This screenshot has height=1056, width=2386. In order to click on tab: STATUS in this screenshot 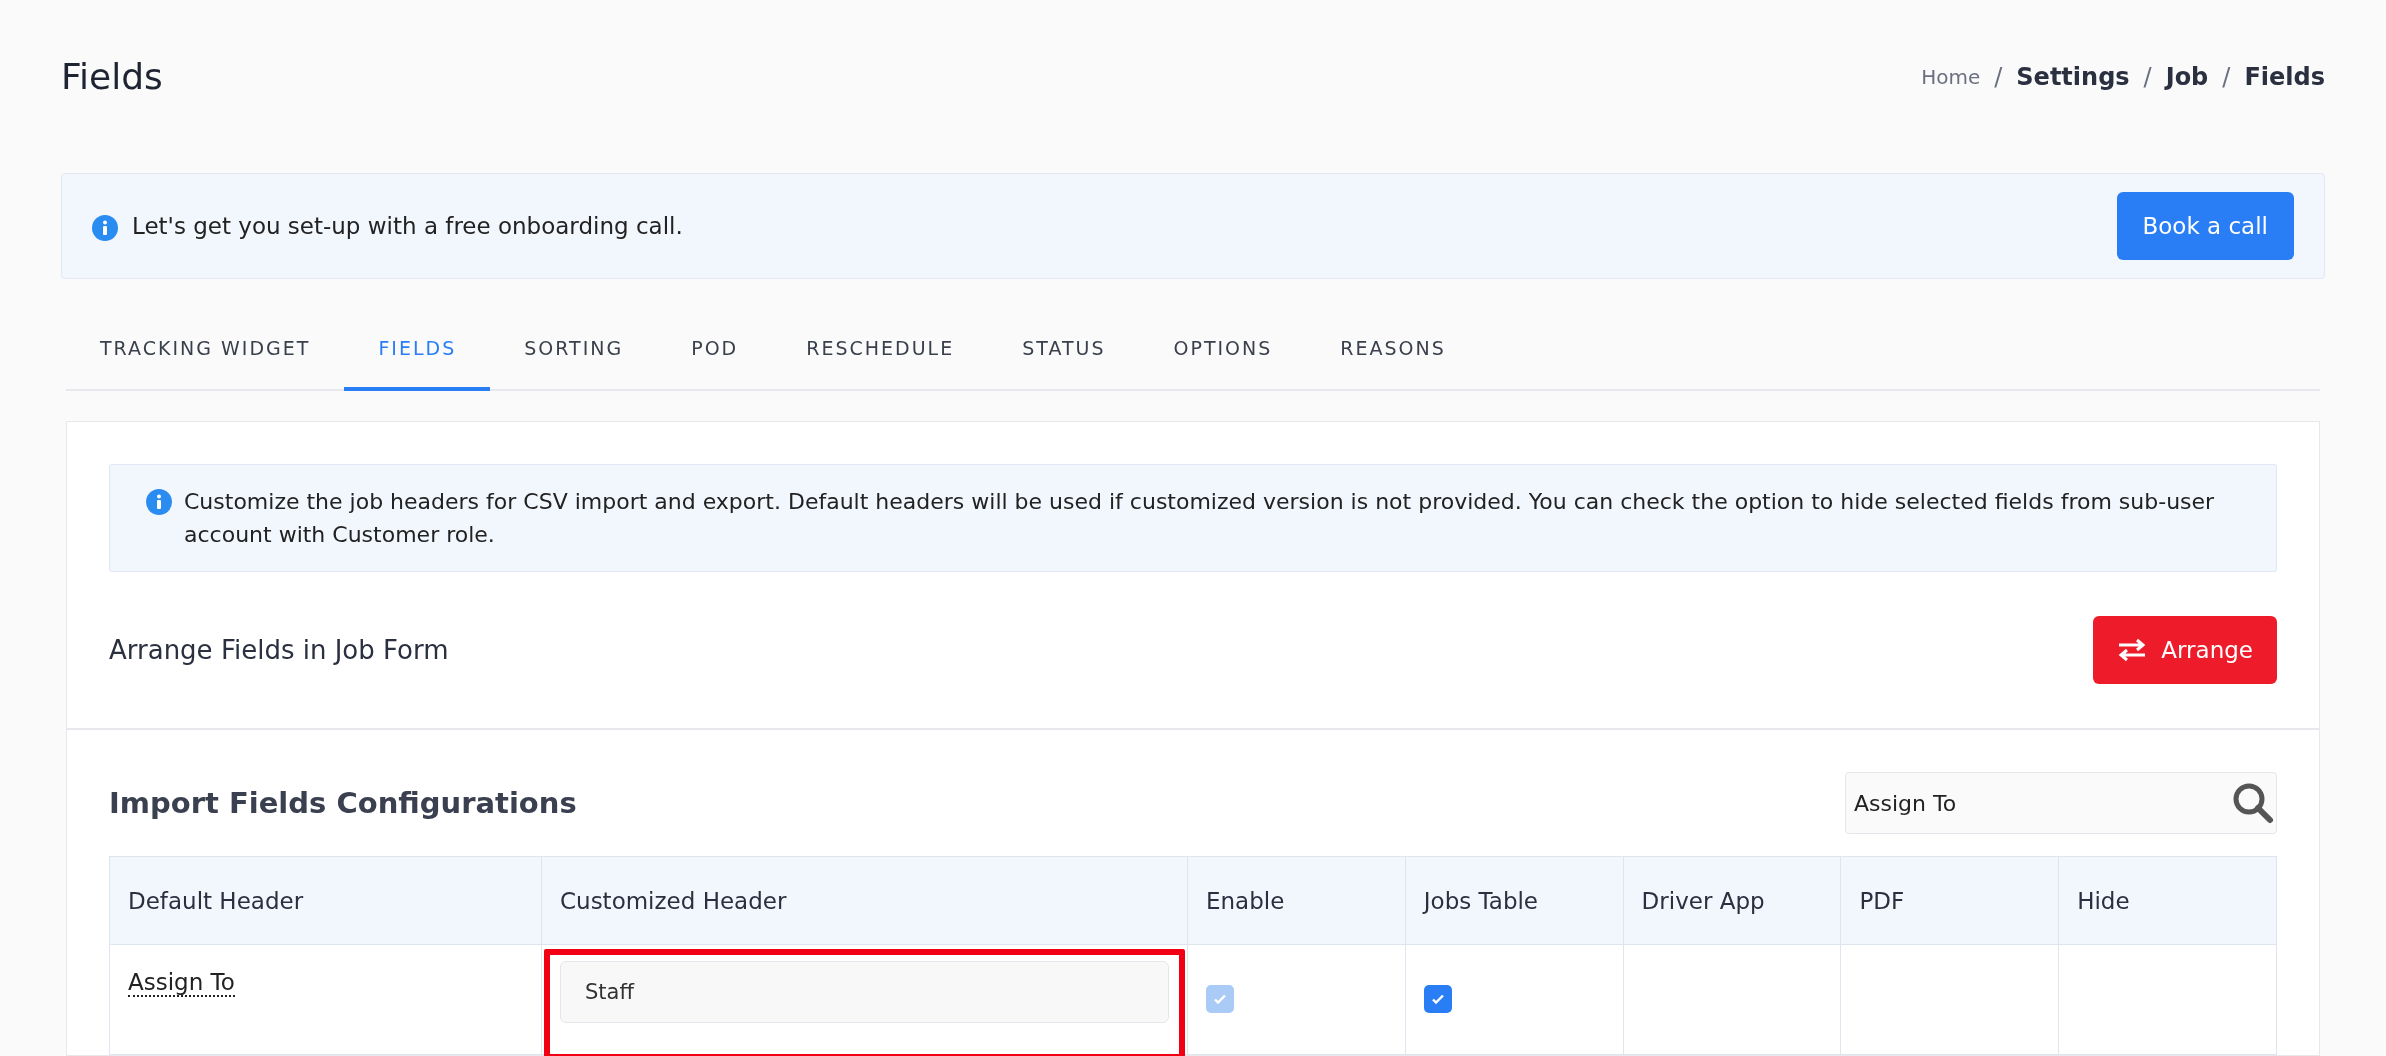, I will do `click(1064, 350)`.